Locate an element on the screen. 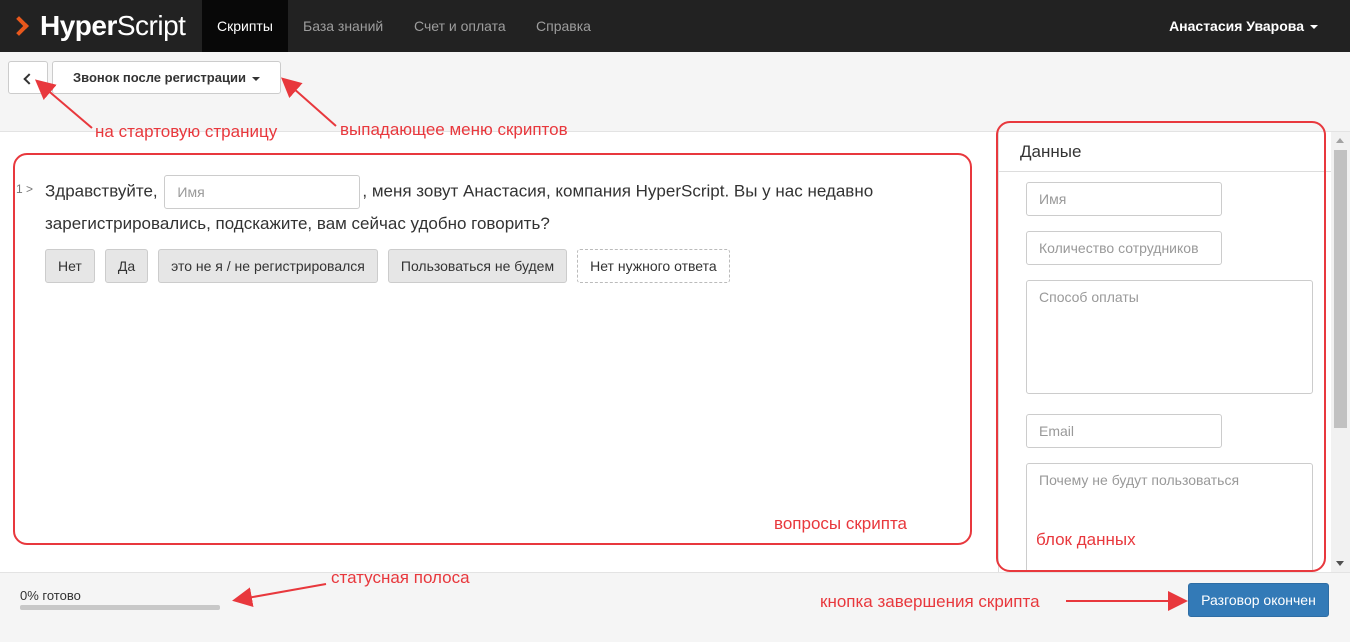 Image resolution: width=1350 pixels, height=642 pixels. chevron-left-icon is located at coordinates (29, 79).